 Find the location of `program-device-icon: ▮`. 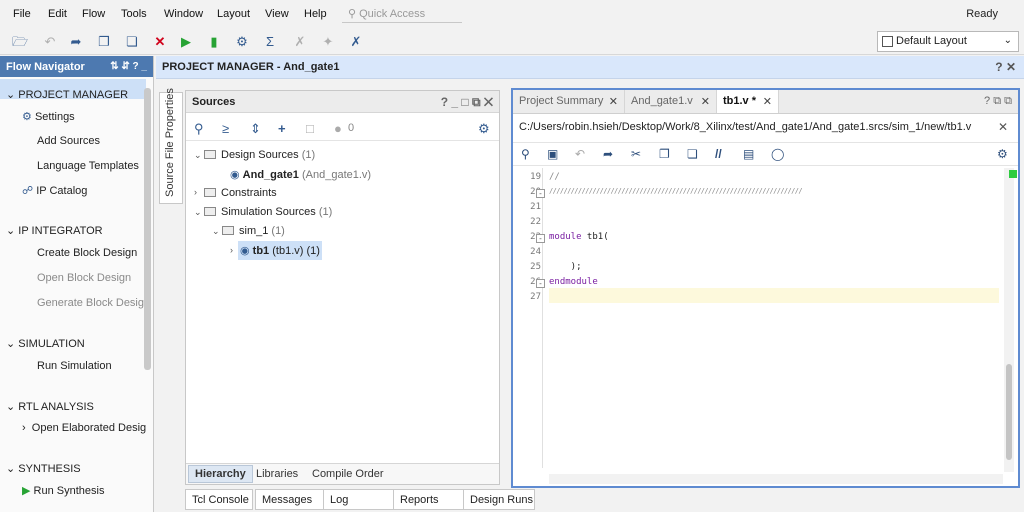

program-device-icon: ▮ is located at coordinates (214, 42).